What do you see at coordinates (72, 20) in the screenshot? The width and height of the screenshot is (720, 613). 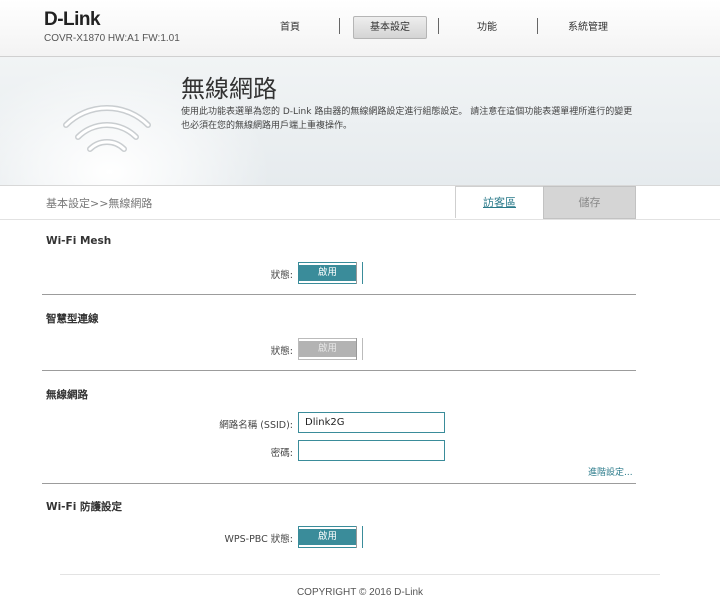 I see `dlink-logo: D-Link` at bounding box center [72, 20].